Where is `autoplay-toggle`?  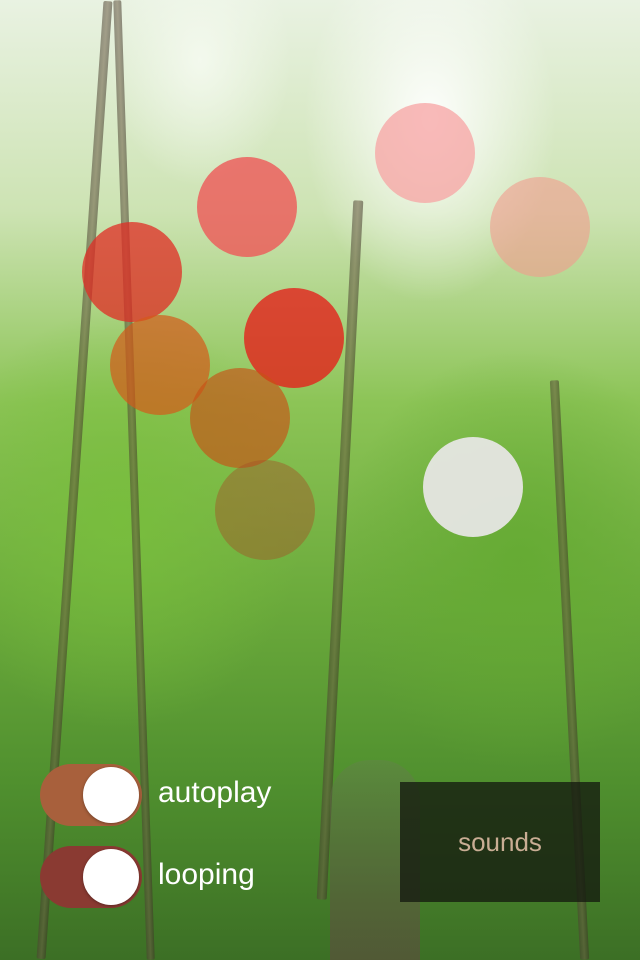
autoplay-toggle is located at coordinates (91, 795).